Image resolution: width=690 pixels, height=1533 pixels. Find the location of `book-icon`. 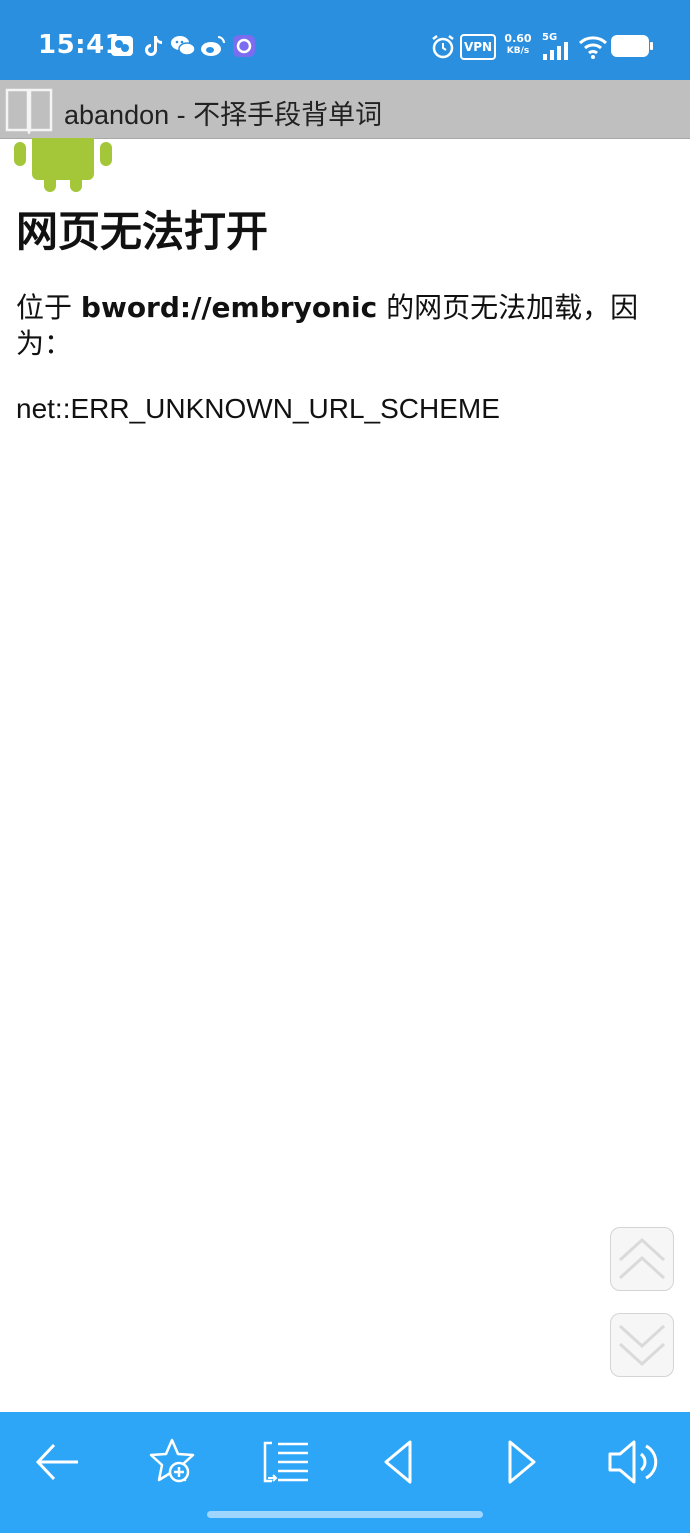

book-icon is located at coordinates (29, 109).